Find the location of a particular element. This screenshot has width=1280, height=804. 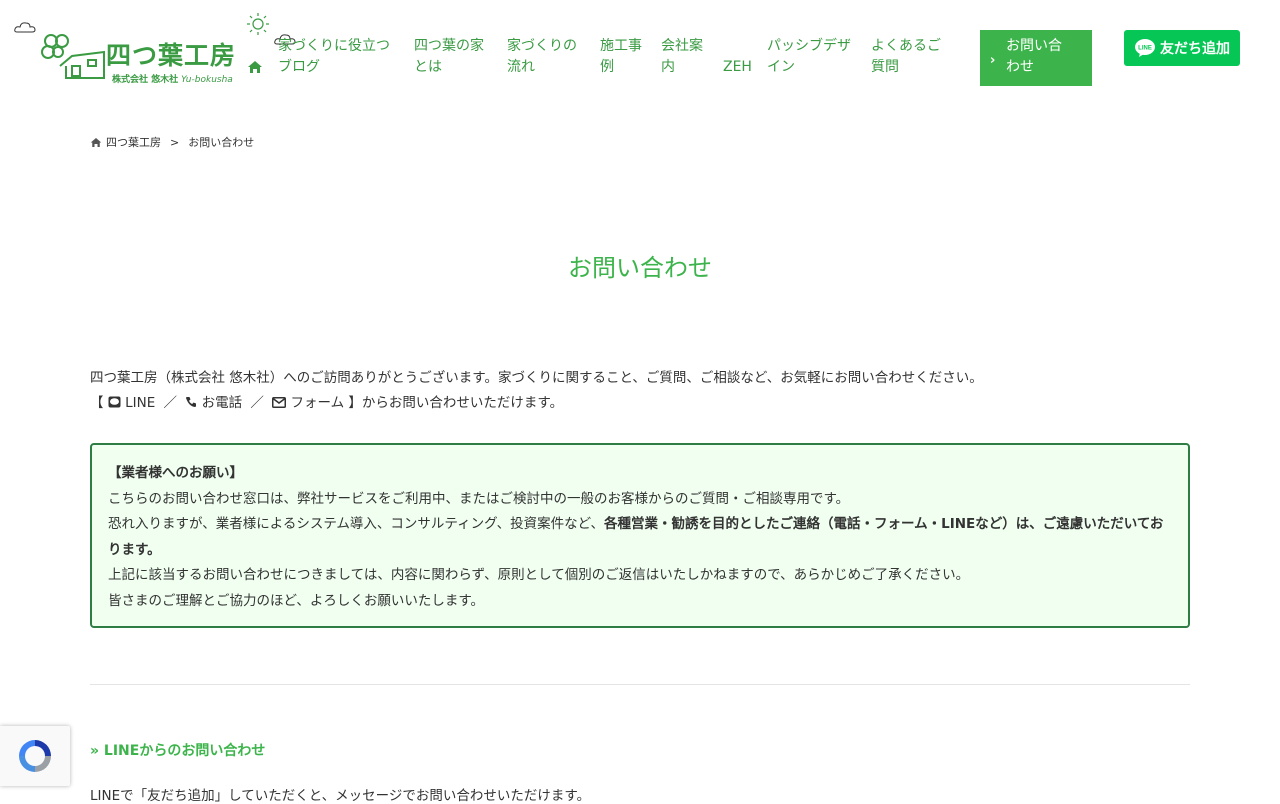

nav-label: 四つ葉の家 is located at coordinates (449, 46).